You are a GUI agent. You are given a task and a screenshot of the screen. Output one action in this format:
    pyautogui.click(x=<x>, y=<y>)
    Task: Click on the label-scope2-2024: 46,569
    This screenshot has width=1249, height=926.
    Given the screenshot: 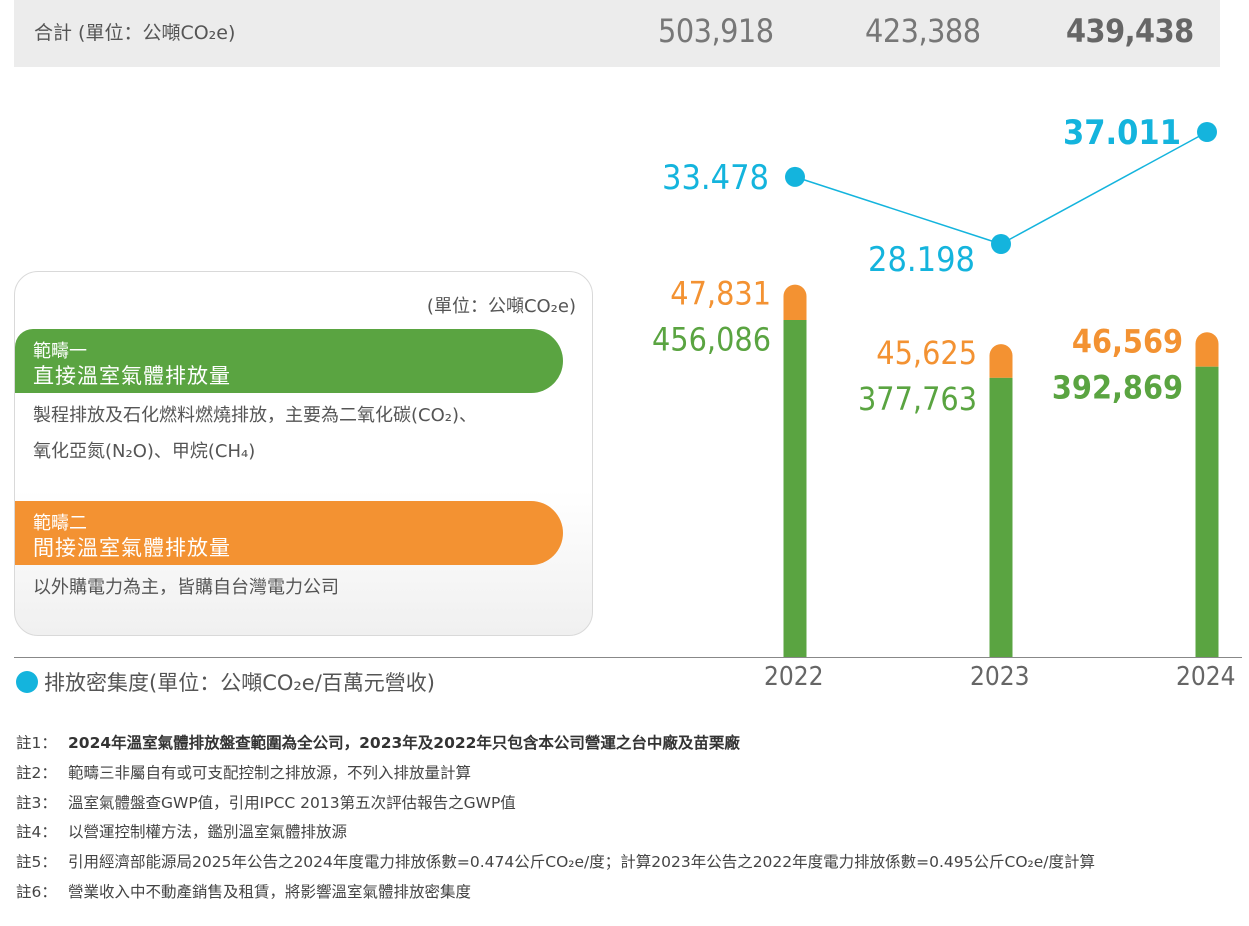 What is the action you would take?
    pyautogui.click(x=1127, y=341)
    